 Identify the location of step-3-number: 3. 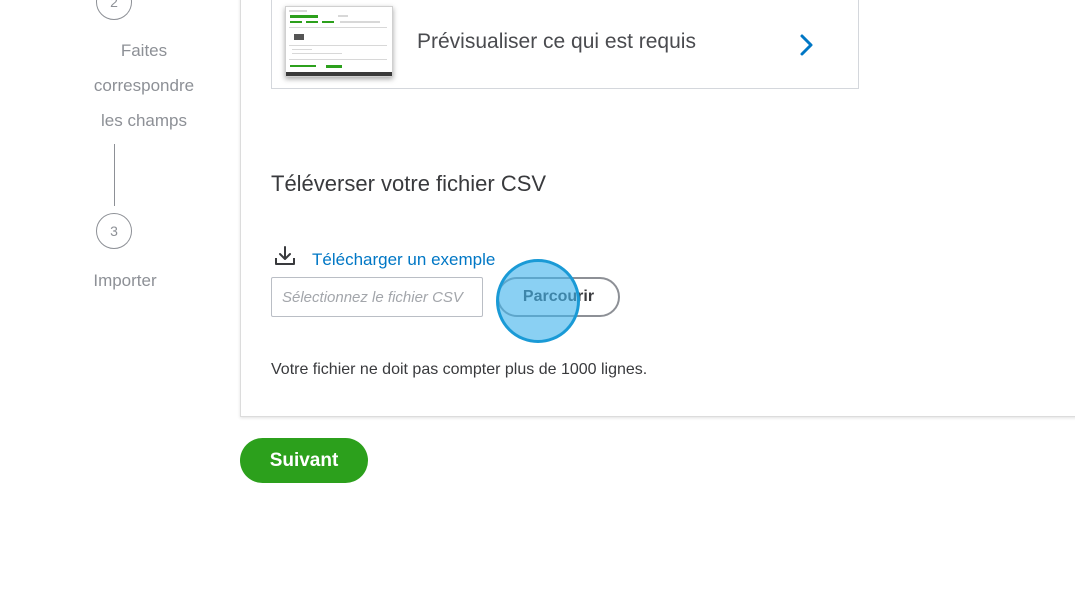
(114, 231).